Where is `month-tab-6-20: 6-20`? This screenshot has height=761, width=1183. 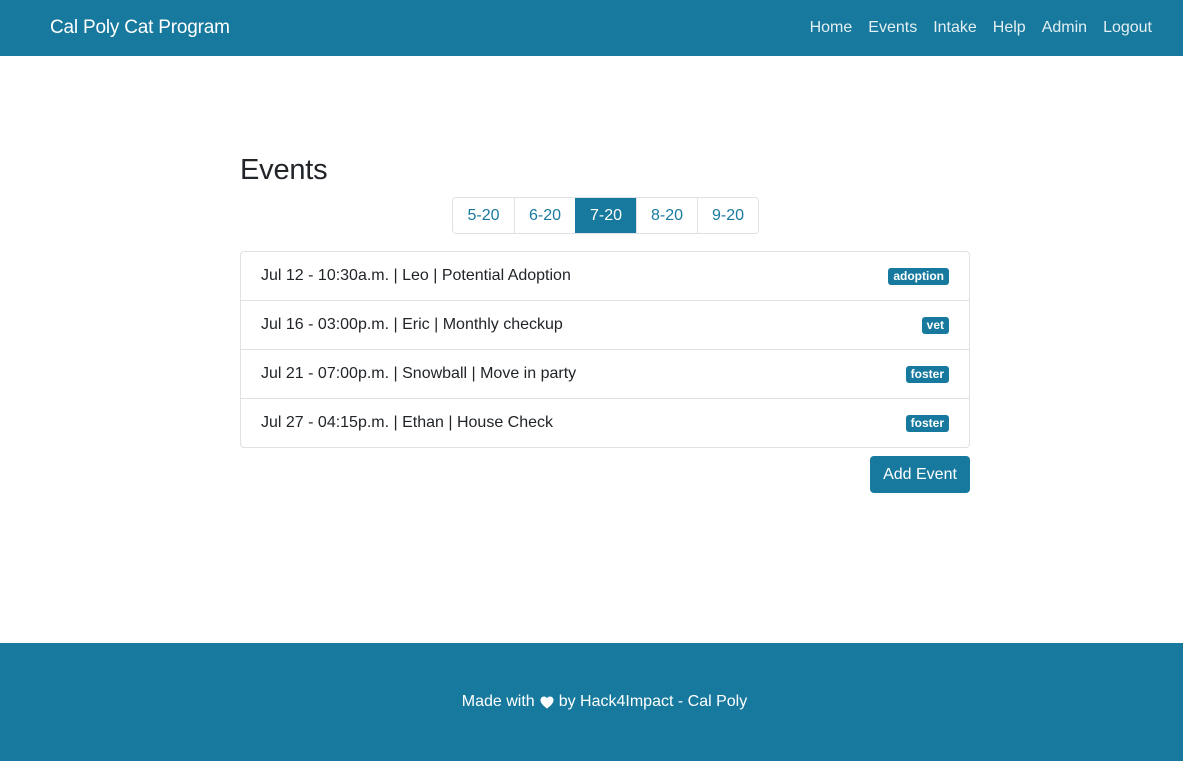 month-tab-6-20: 6-20 is located at coordinates (544, 215).